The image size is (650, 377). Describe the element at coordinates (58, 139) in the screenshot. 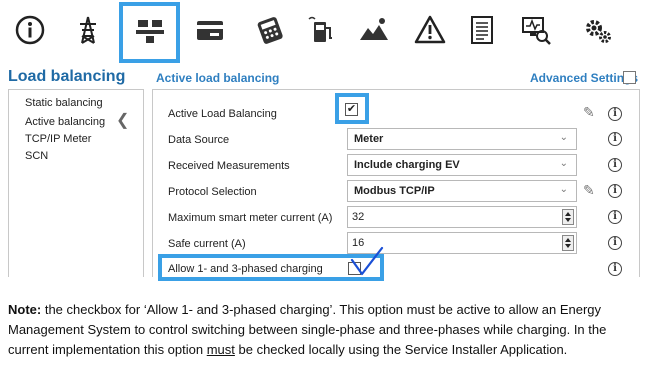

I see `sidebar-item-tcpip-meter: TCP/IP Meter` at that location.